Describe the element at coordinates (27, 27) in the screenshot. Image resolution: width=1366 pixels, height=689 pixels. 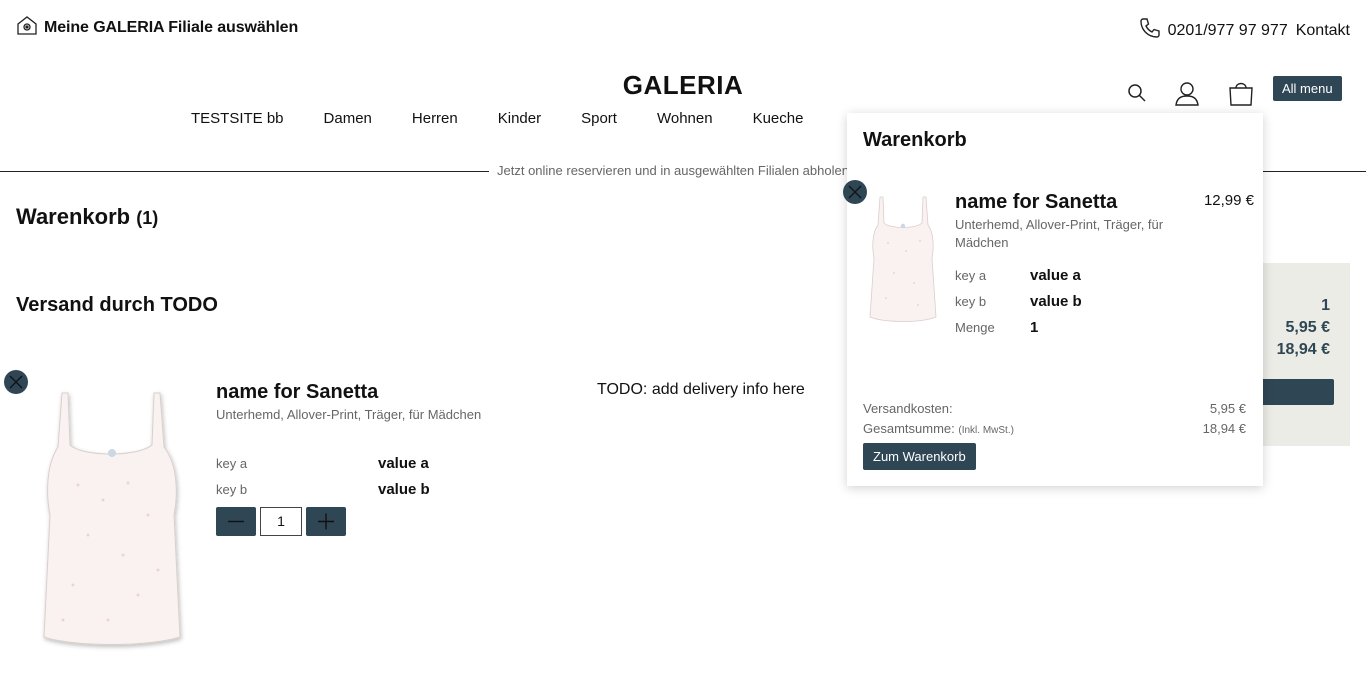
I see `store-house-icon` at that location.